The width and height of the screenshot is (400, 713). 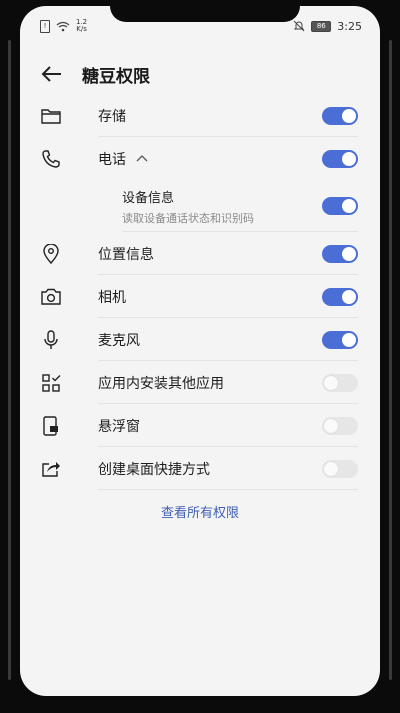 I want to click on permission-row-device-info: 设备信息 读取设备通话状态和识别码, so click(x=200, y=206).